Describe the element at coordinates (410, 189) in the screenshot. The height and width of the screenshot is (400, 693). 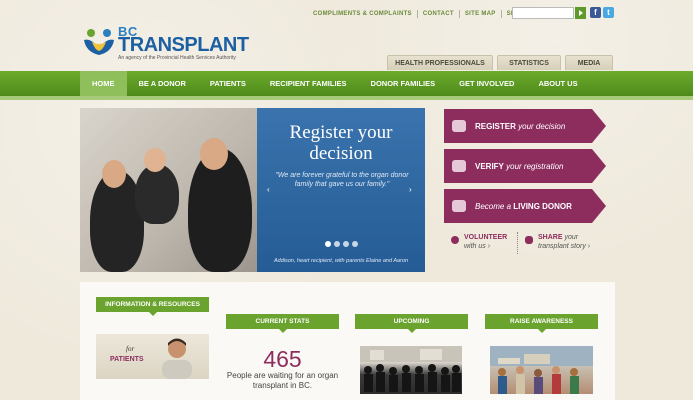
I see `carousel-next-icon: ›` at that location.